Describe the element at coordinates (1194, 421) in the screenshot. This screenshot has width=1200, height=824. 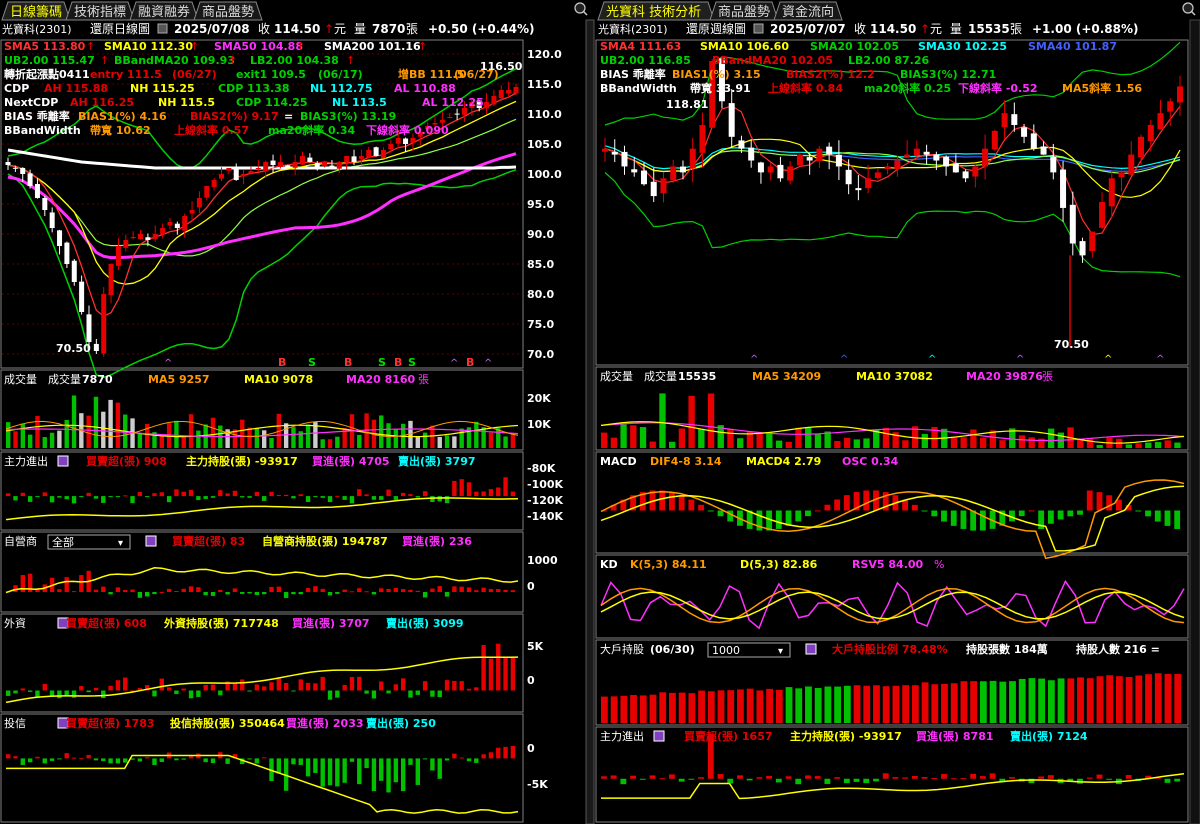
I see `right-scrollbar` at that location.